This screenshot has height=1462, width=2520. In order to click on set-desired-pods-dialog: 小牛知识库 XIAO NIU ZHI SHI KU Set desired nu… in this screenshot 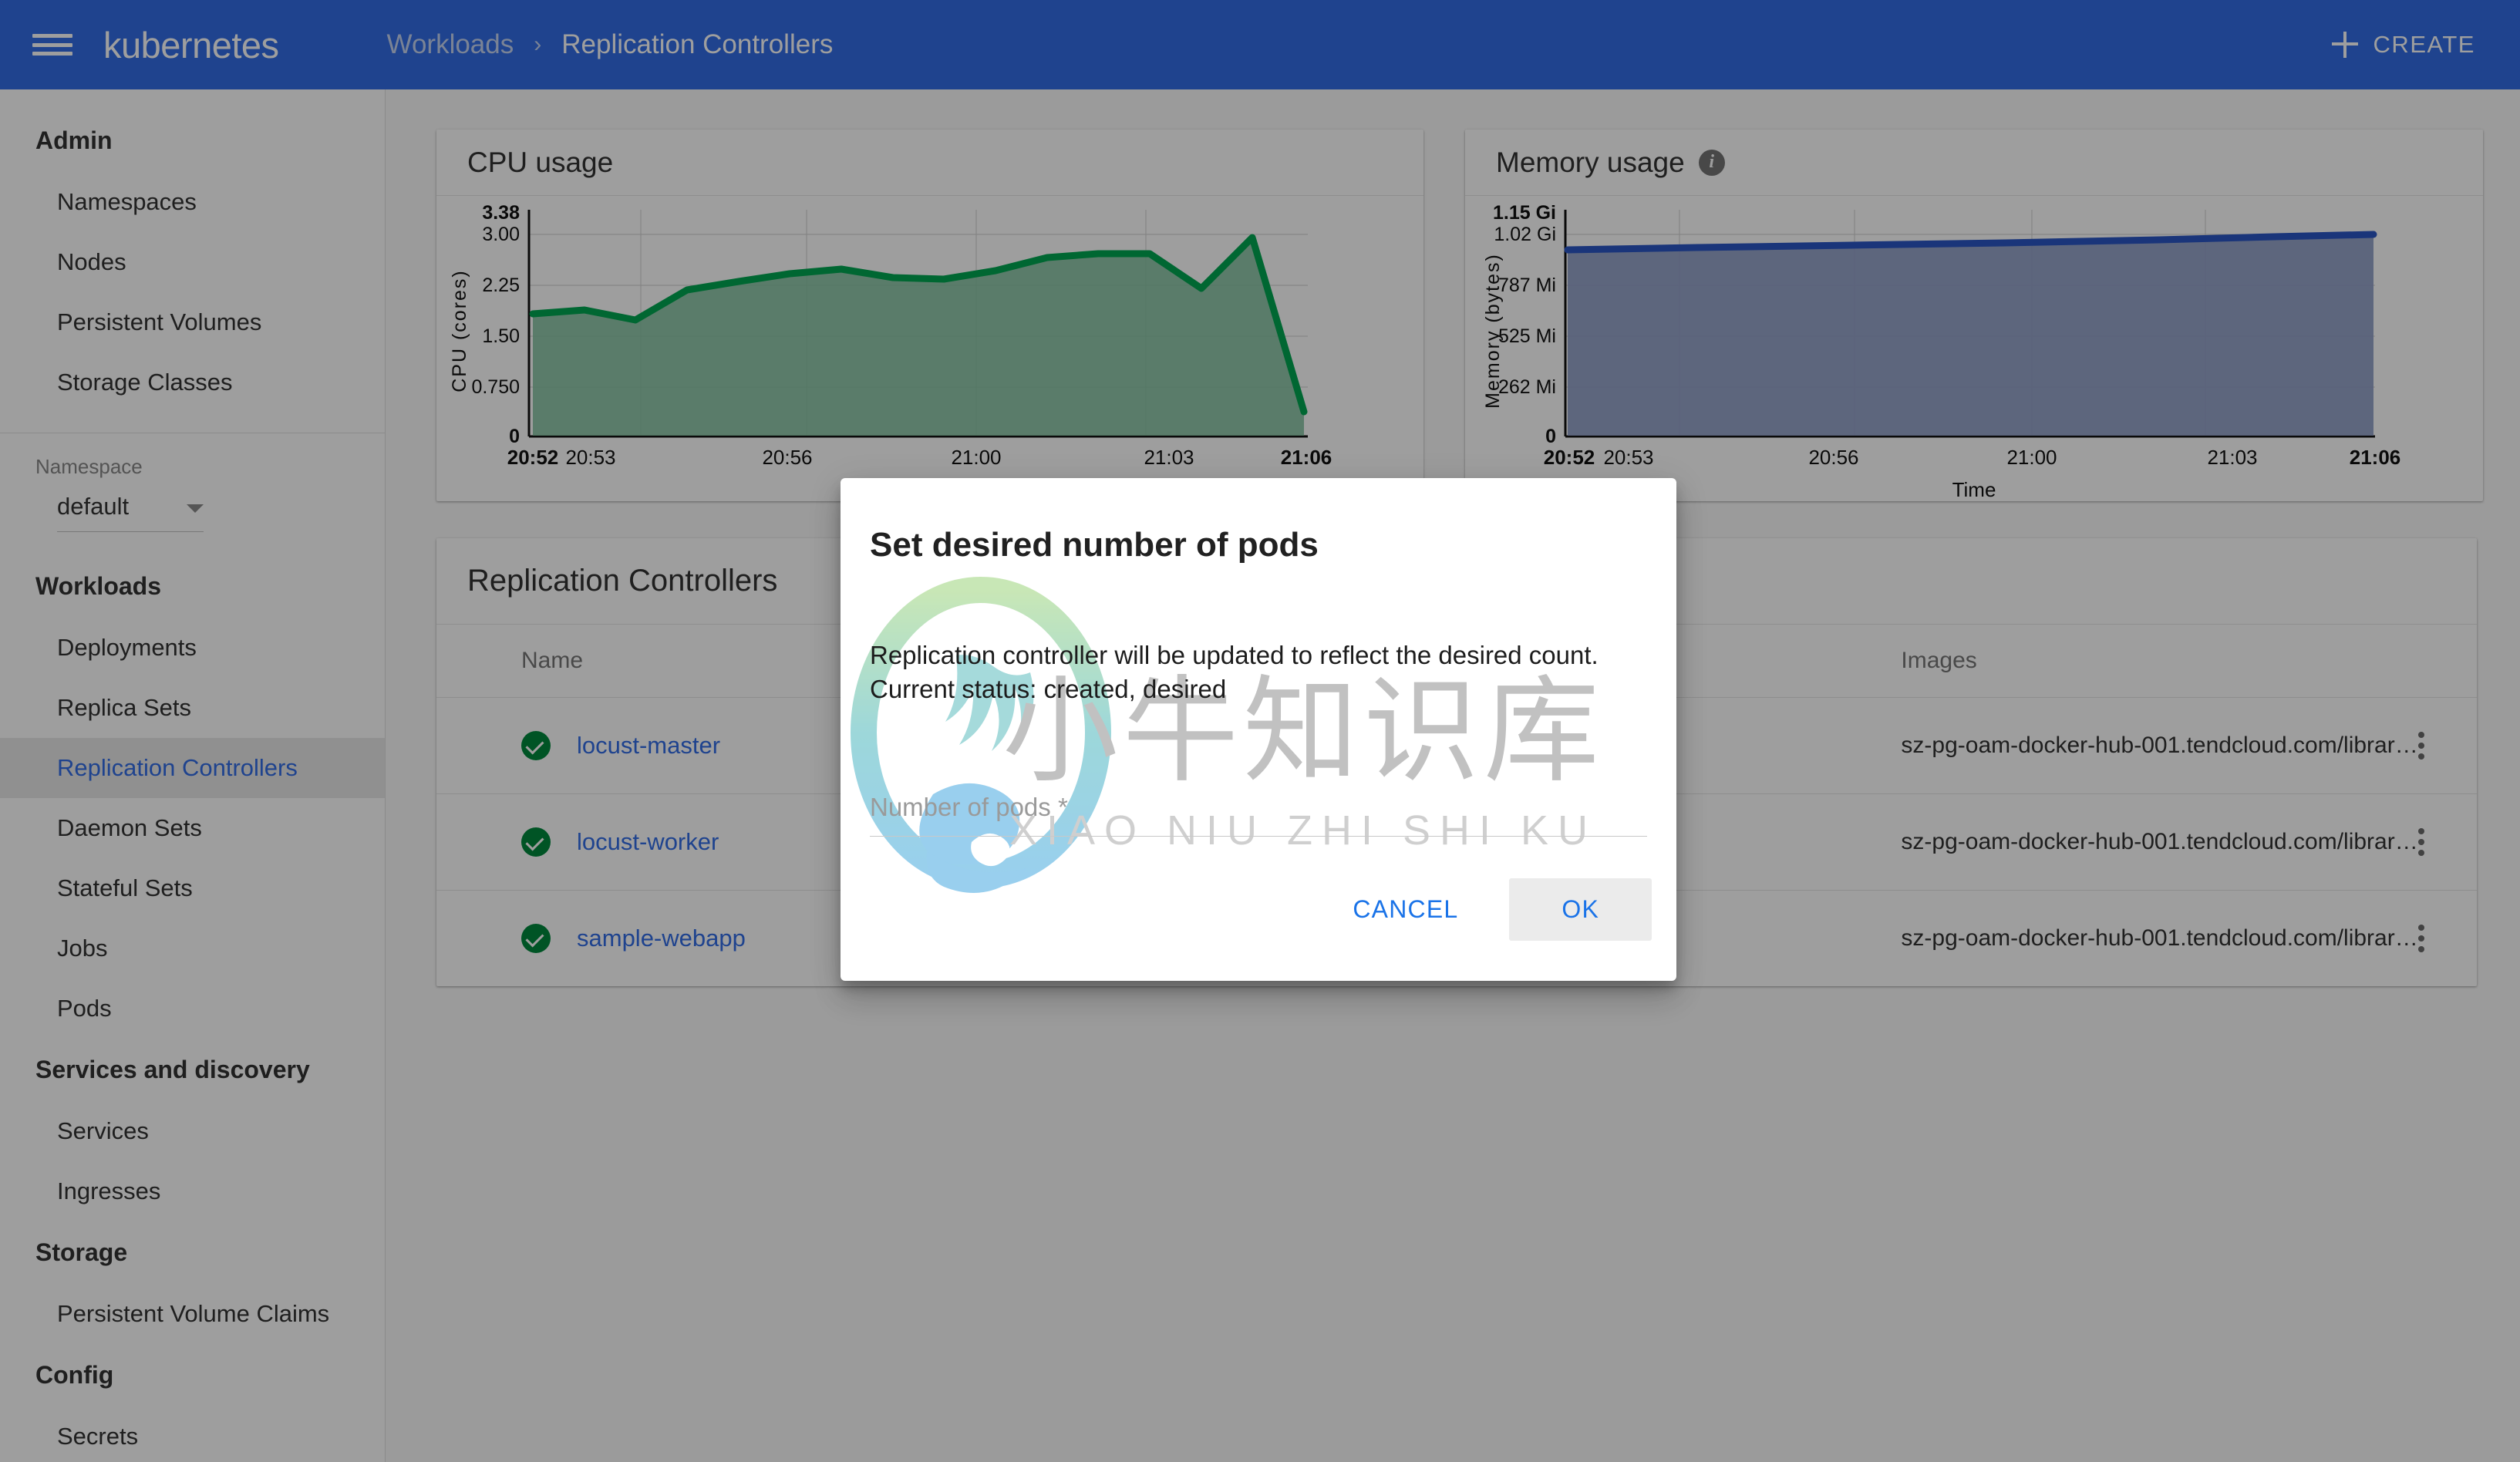, I will do `click(1258, 729)`.